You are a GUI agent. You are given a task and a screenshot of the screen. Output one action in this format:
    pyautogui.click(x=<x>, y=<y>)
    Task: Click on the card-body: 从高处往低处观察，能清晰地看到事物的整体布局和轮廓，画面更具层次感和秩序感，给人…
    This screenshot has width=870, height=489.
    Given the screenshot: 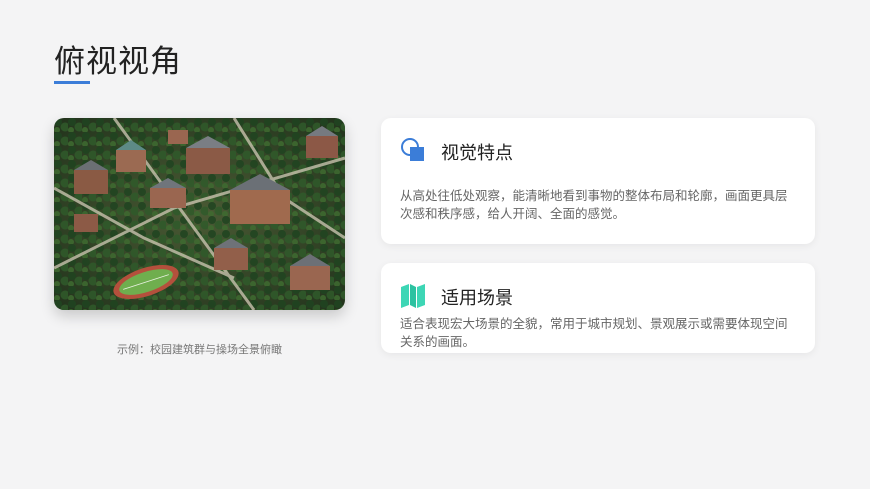 What is the action you would take?
    pyautogui.click(x=594, y=204)
    